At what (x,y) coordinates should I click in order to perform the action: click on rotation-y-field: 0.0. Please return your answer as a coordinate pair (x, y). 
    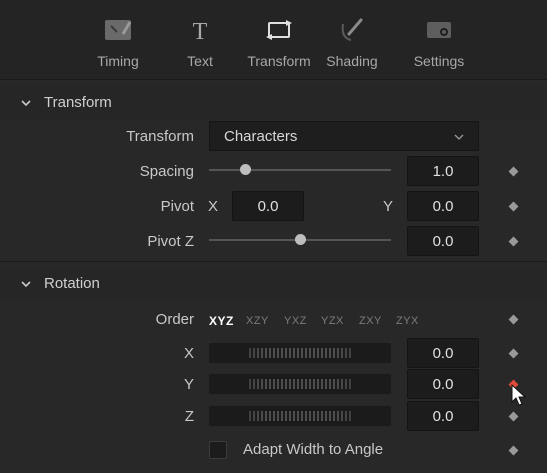
    Looking at the image, I should click on (443, 384).